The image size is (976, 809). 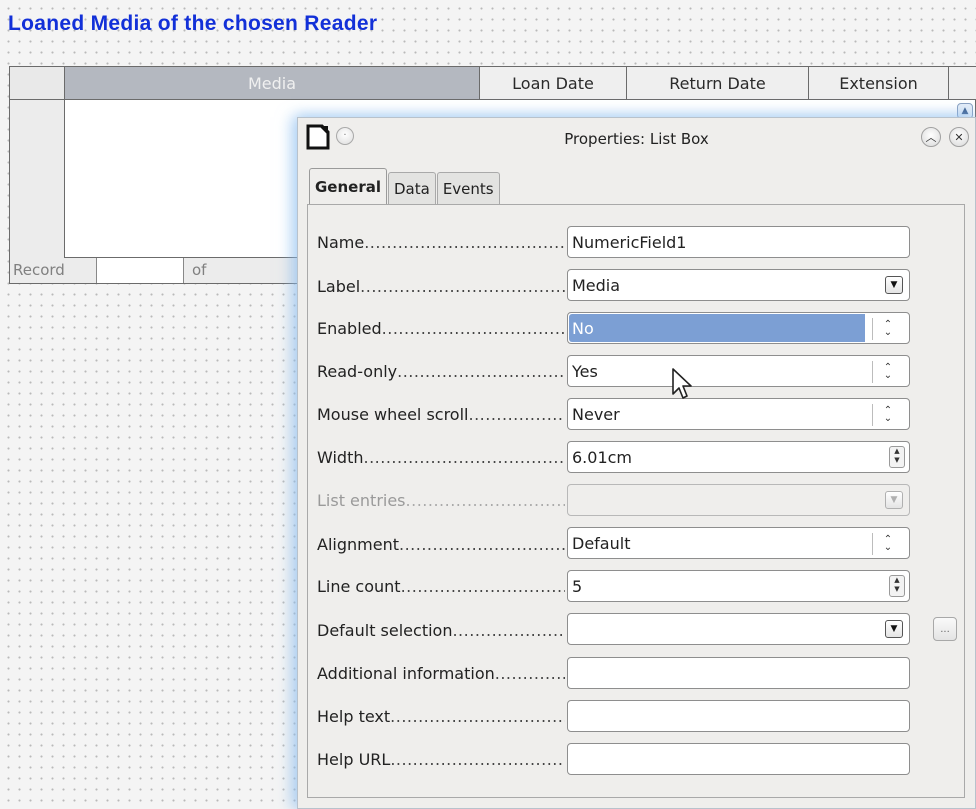 What do you see at coordinates (738, 414) in the screenshot?
I see `mouse-wheel-scroll-select: Never ⌃ ⌄` at bounding box center [738, 414].